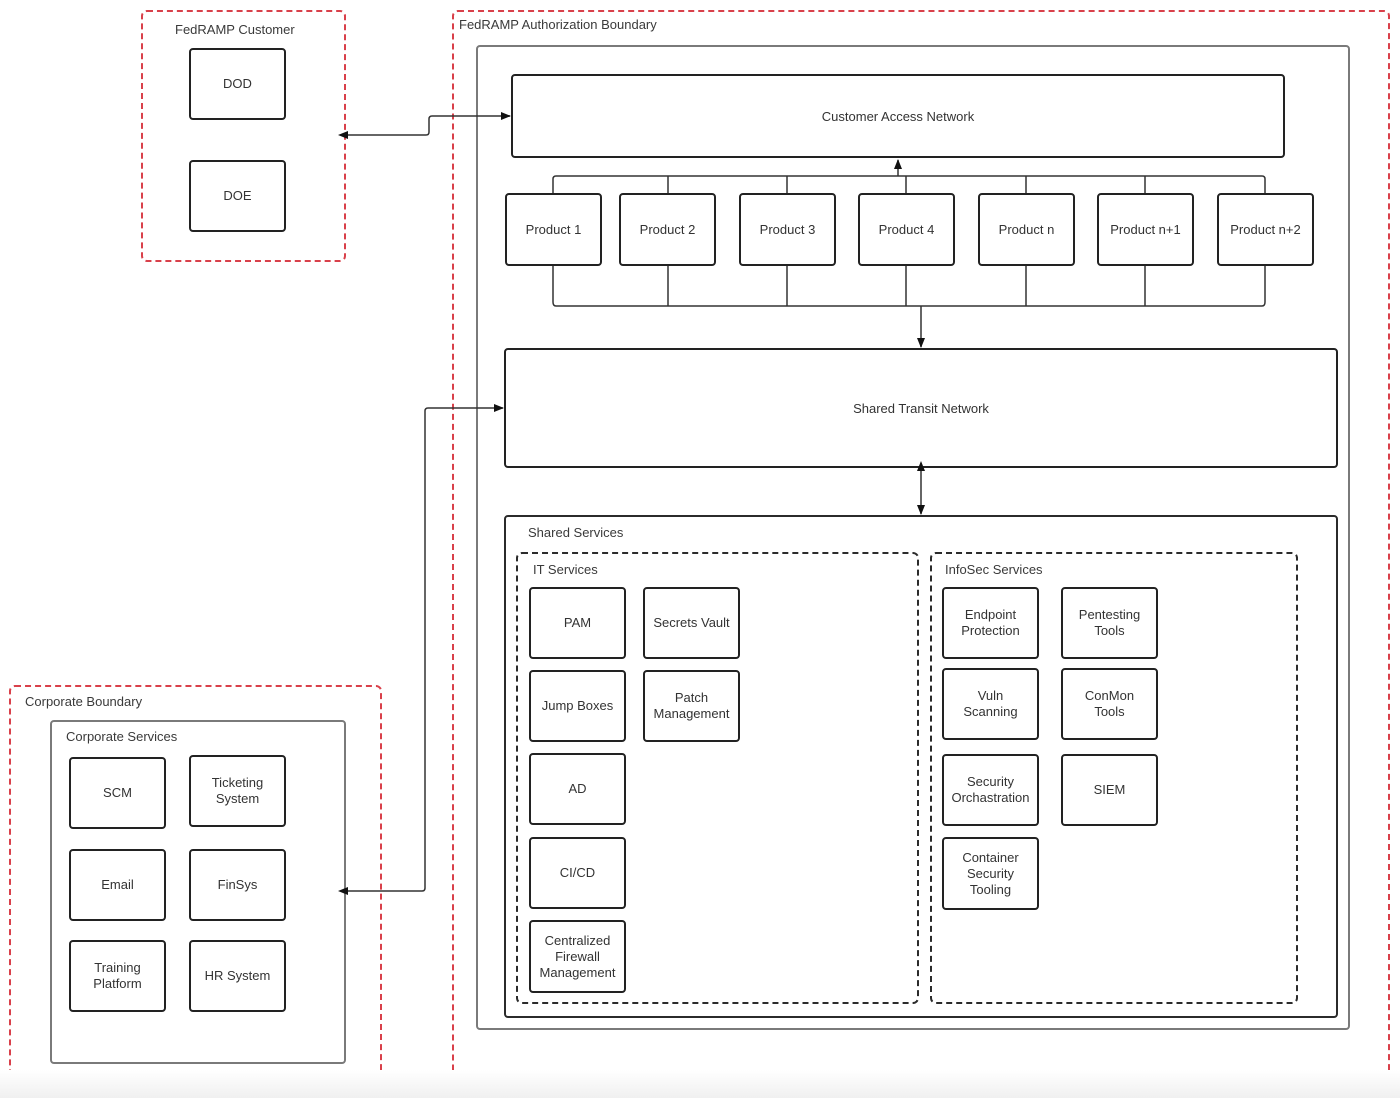 The image size is (1400, 1098). I want to click on infosec-security-orchestration: Security Orchastration, so click(990, 790).